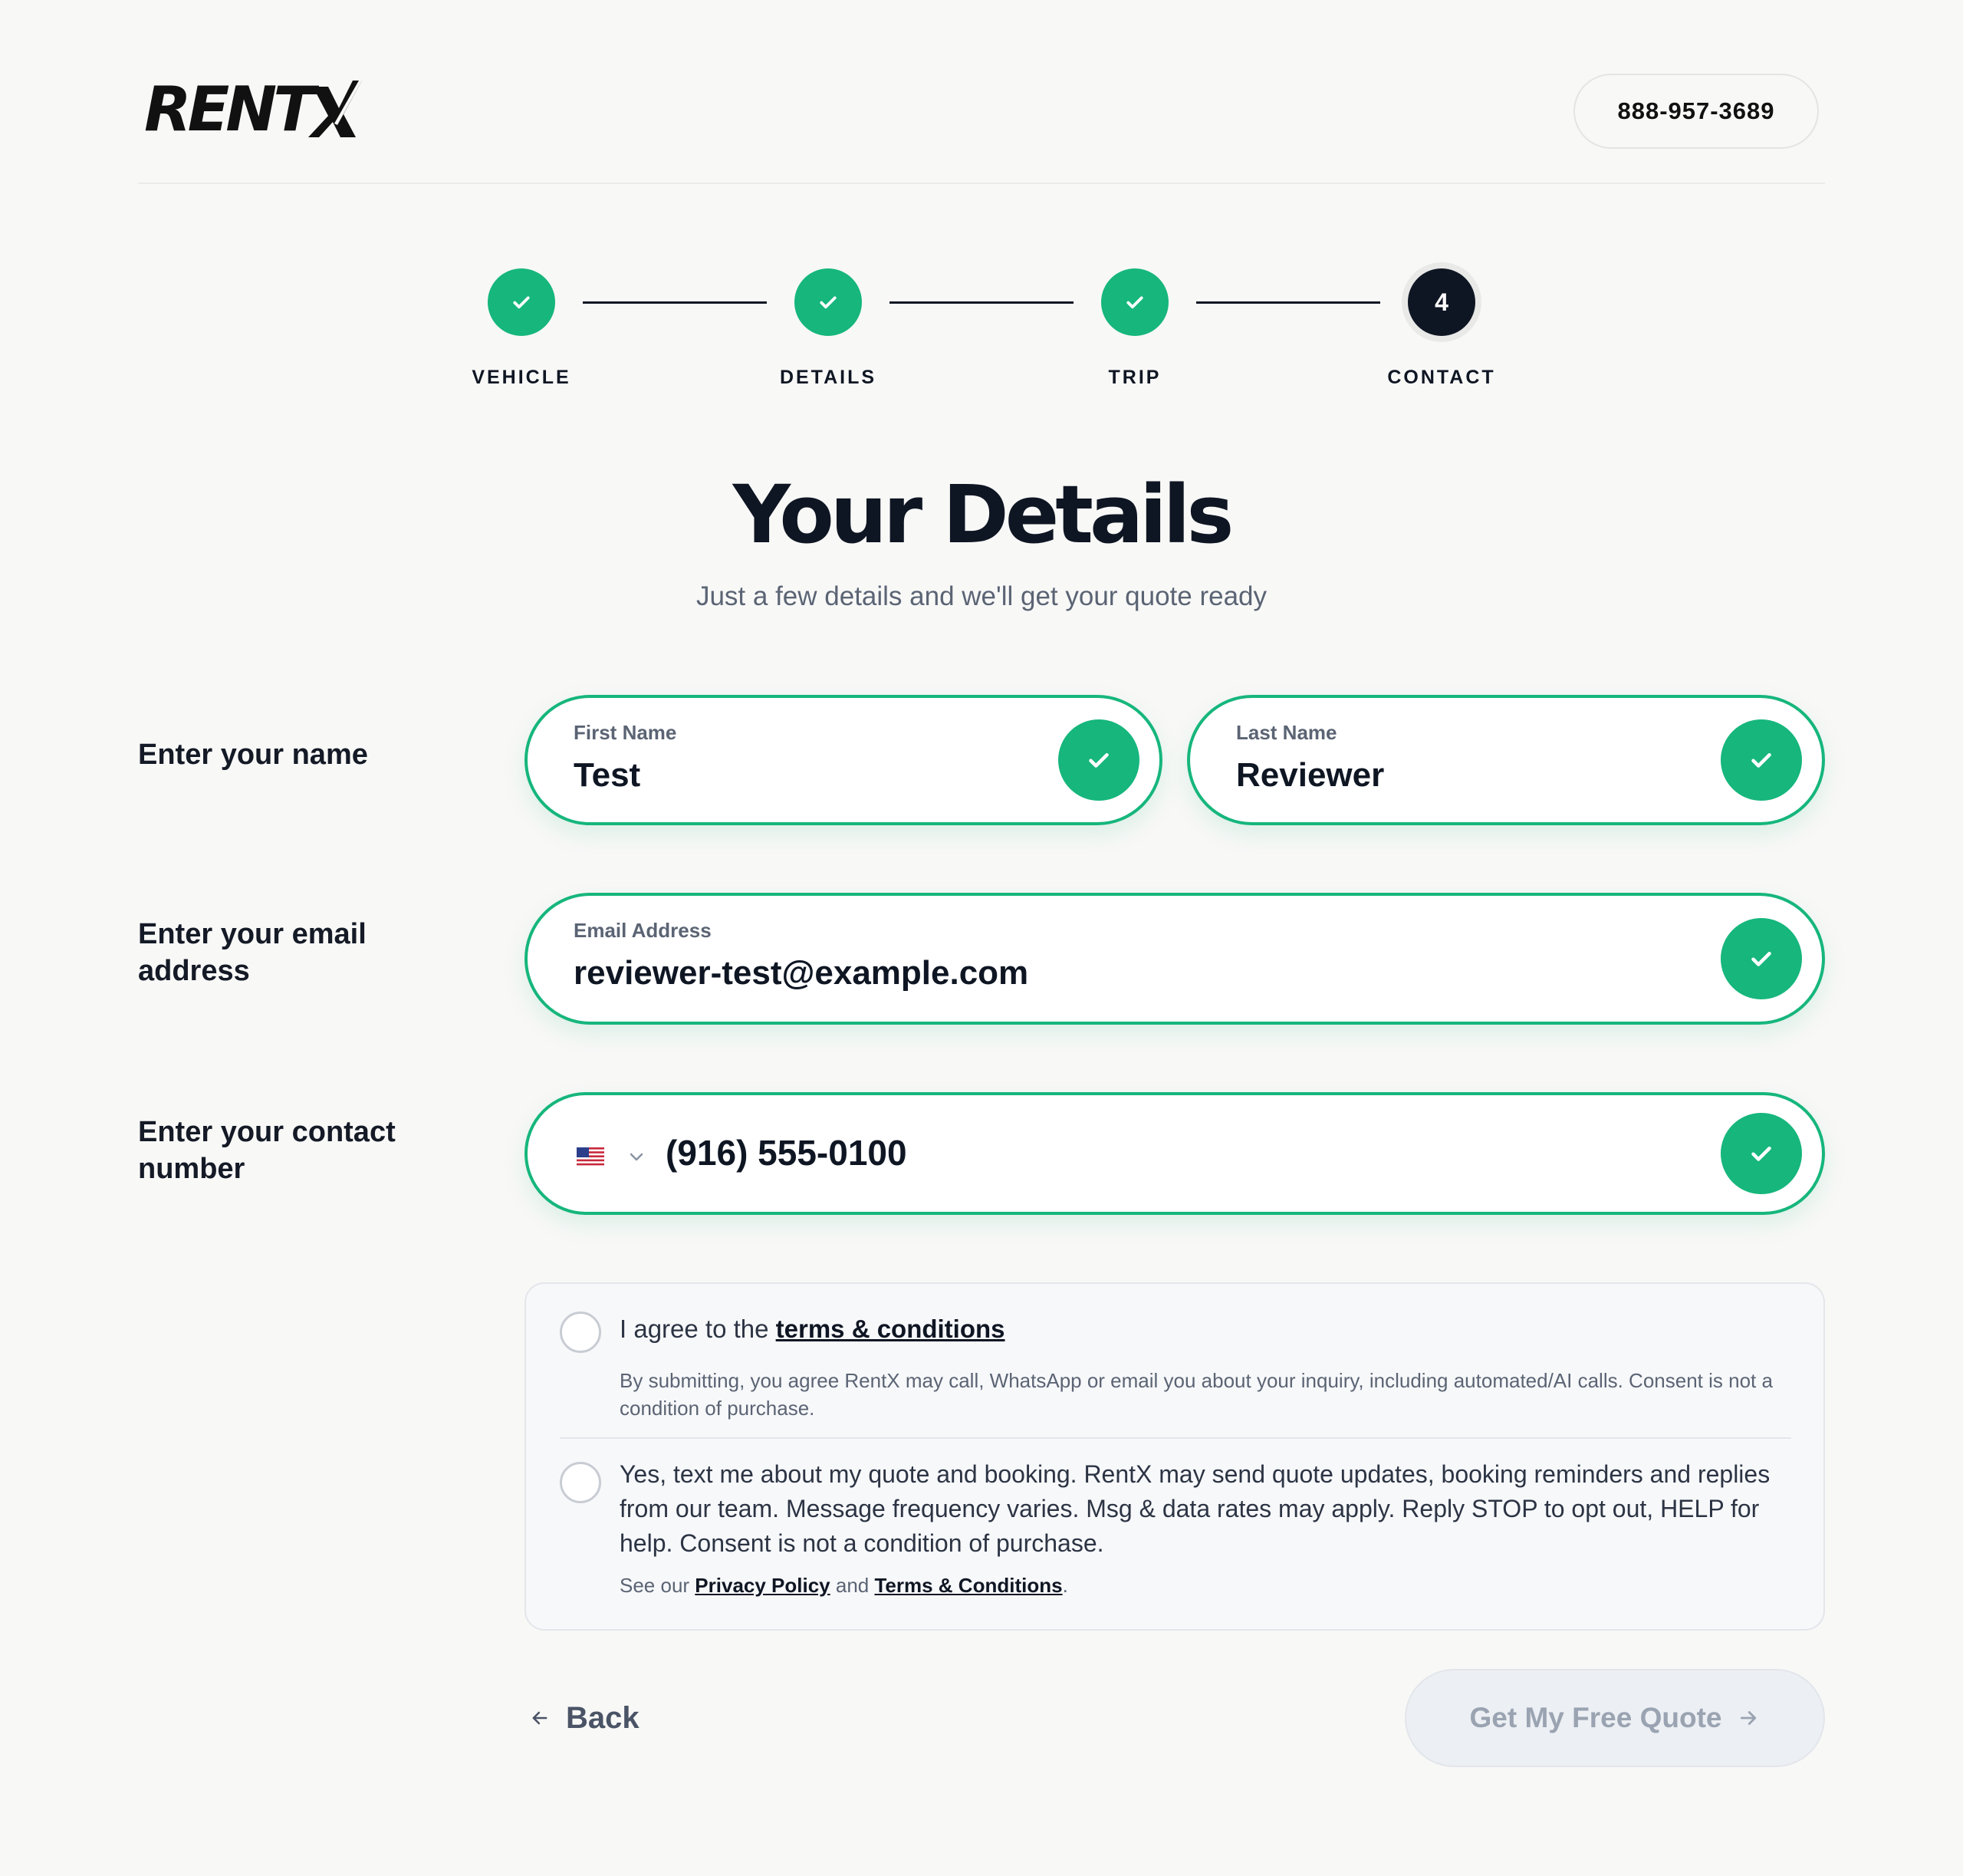  I want to click on back-button: Back, so click(584, 1718).